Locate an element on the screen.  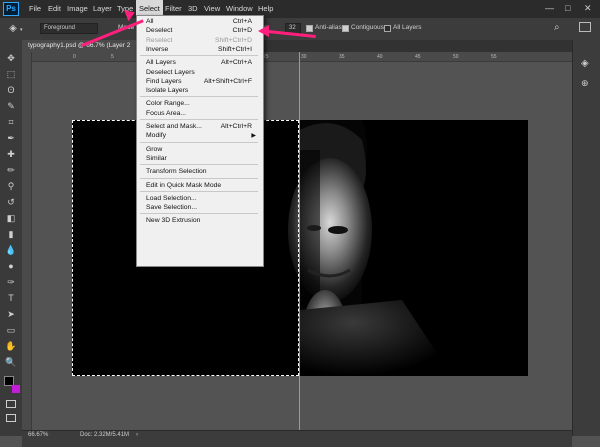
healing-tool-icon: ✚ is located at coordinates (11, 154).